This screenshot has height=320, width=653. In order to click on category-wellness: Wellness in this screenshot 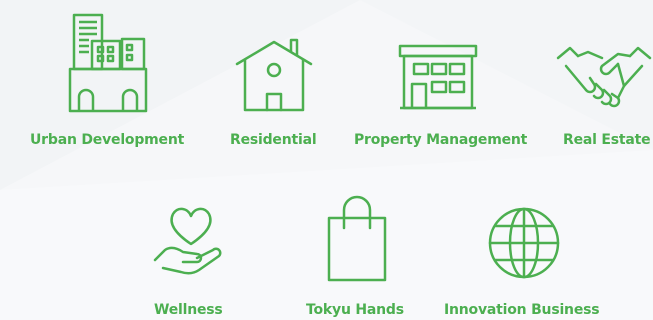, I will do `click(190, 258)`.